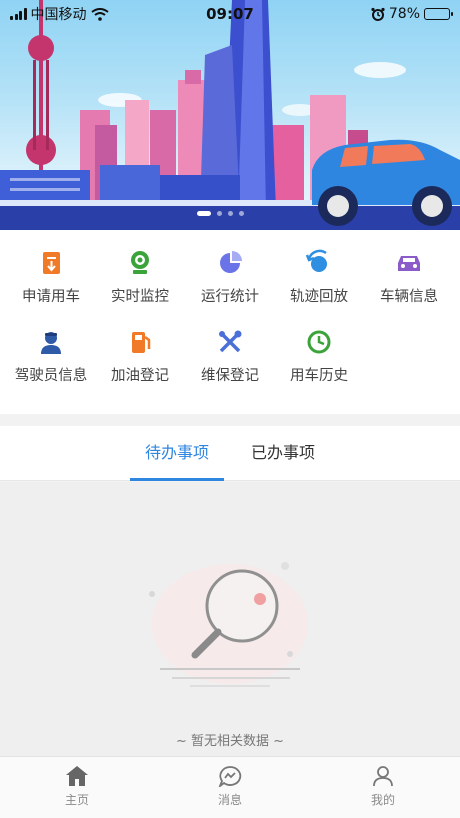  I want to click on menu-label: 车辆信息, so click(409, 297).